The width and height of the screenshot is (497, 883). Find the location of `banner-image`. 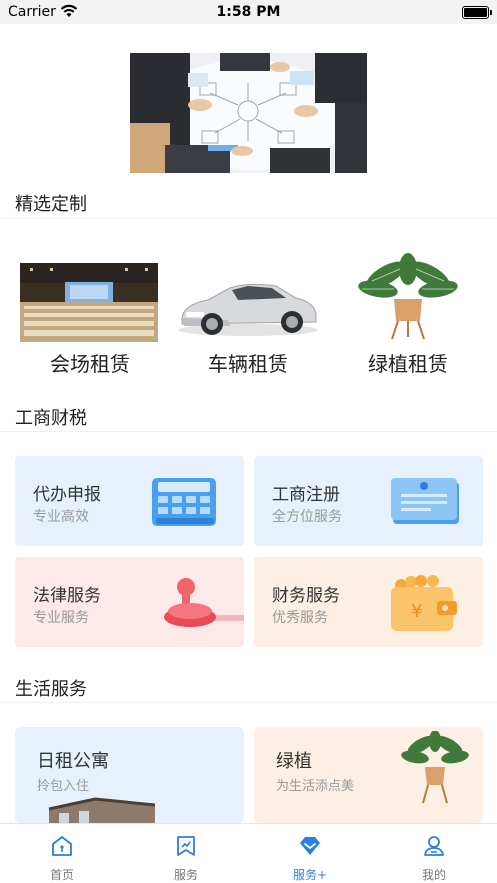

banner-image is located at coordinates (248, 113).